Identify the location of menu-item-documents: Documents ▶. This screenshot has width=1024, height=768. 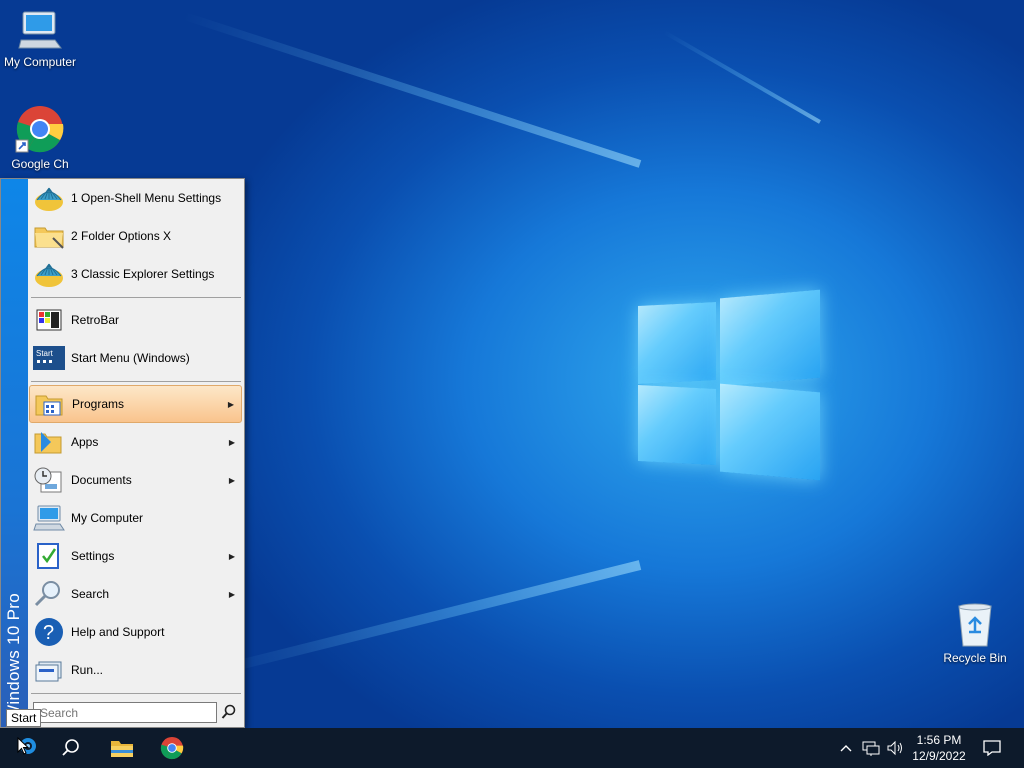
(135, 480).